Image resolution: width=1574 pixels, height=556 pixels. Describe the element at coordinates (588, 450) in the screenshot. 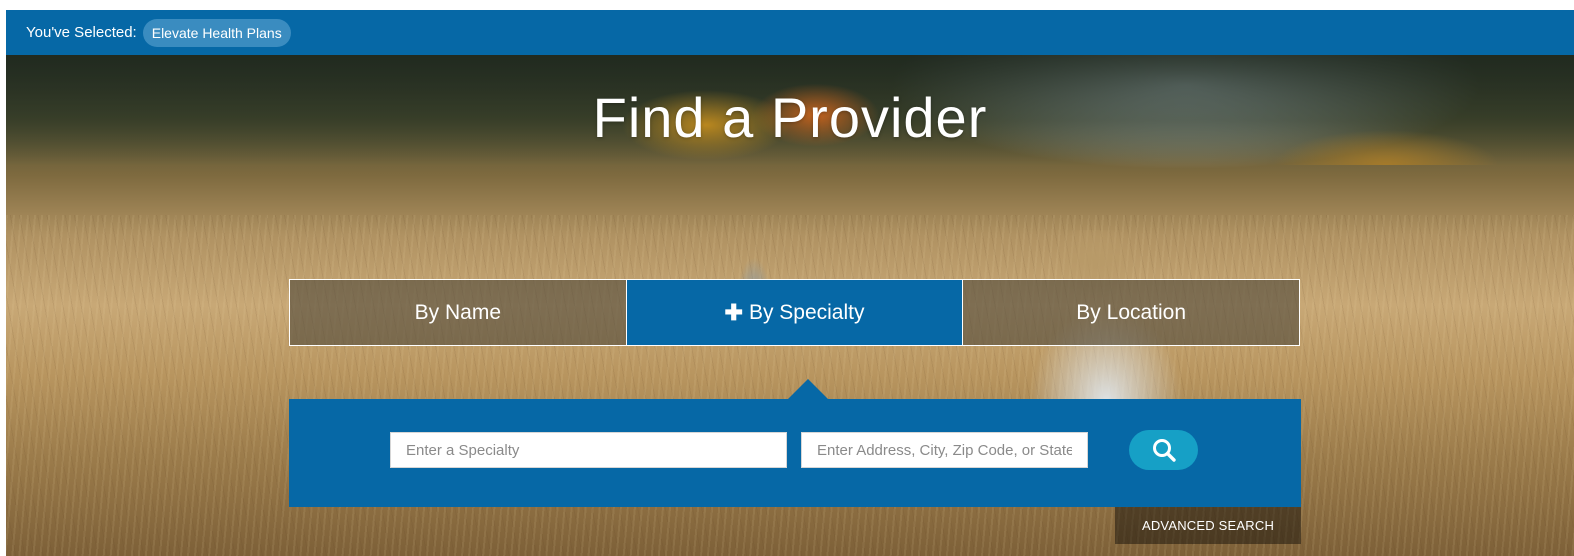

I see `specialty-input` at that location.